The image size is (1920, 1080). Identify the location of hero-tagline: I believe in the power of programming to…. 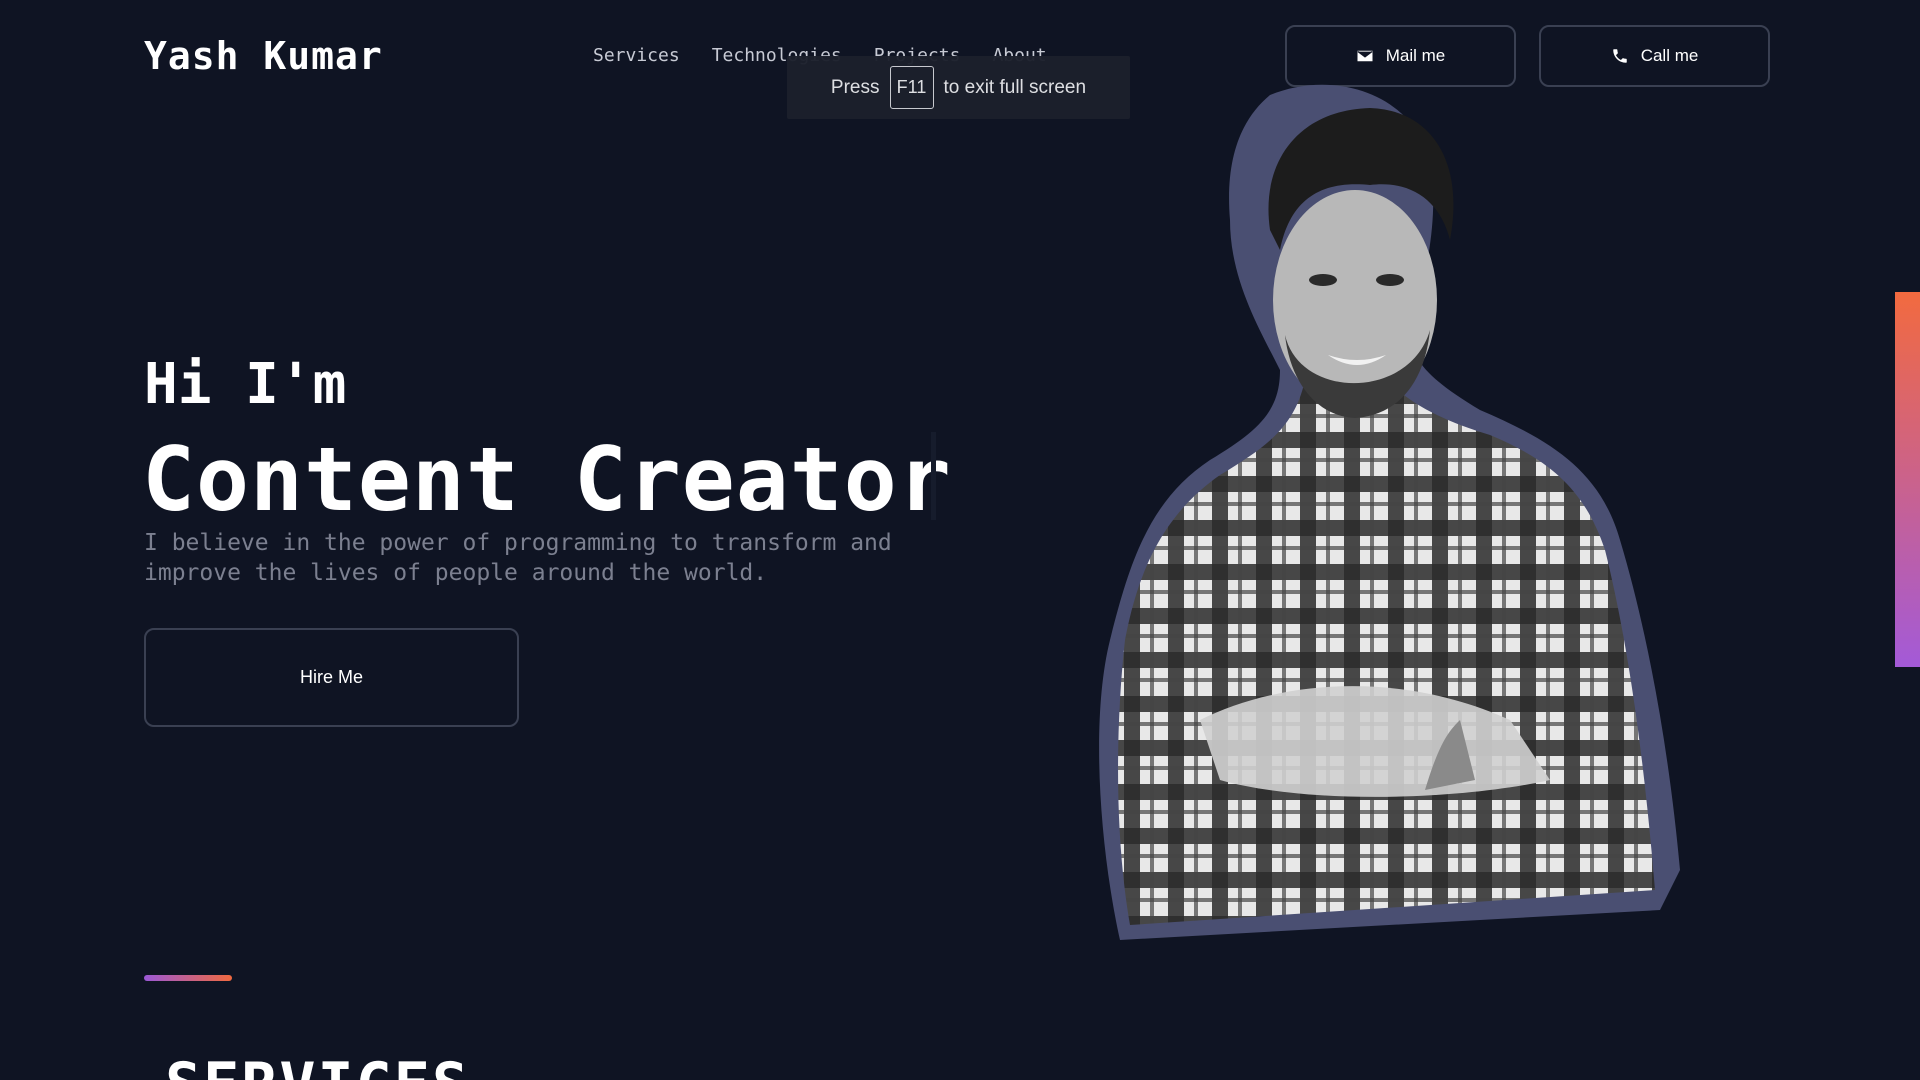
(518, 558).